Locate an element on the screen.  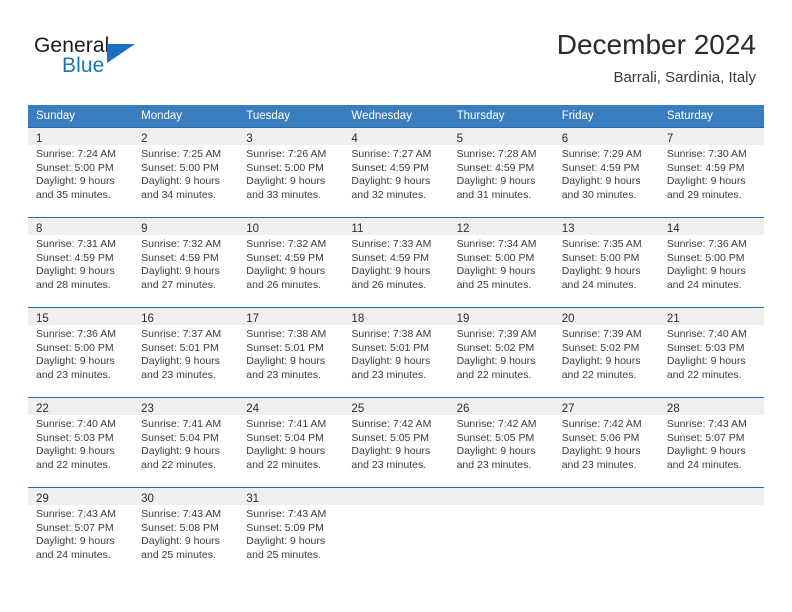
brand-logo: General Blue is located at coordinates (124, 59).